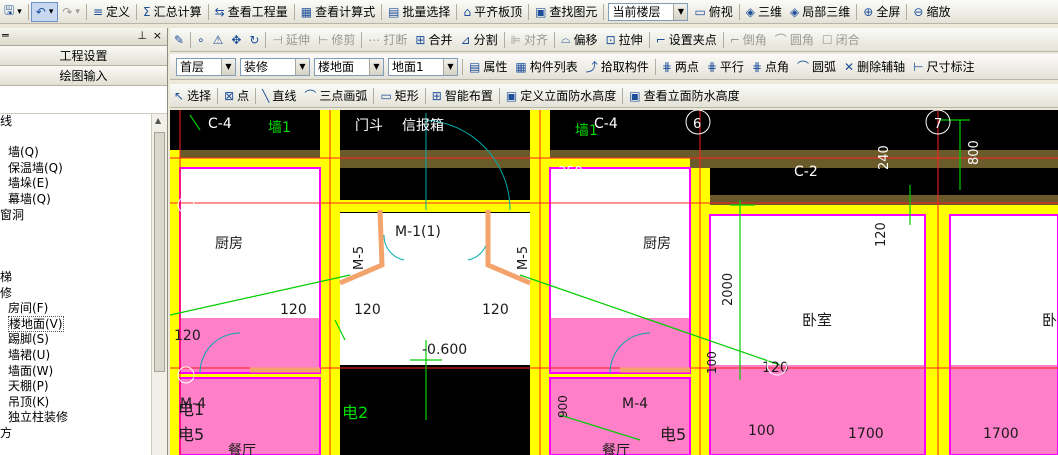  What do you see at coordinates (770, 67) in the screenshot?
I see `point-angle-button: ⋕ 点角` at bounding box center [770, 67].